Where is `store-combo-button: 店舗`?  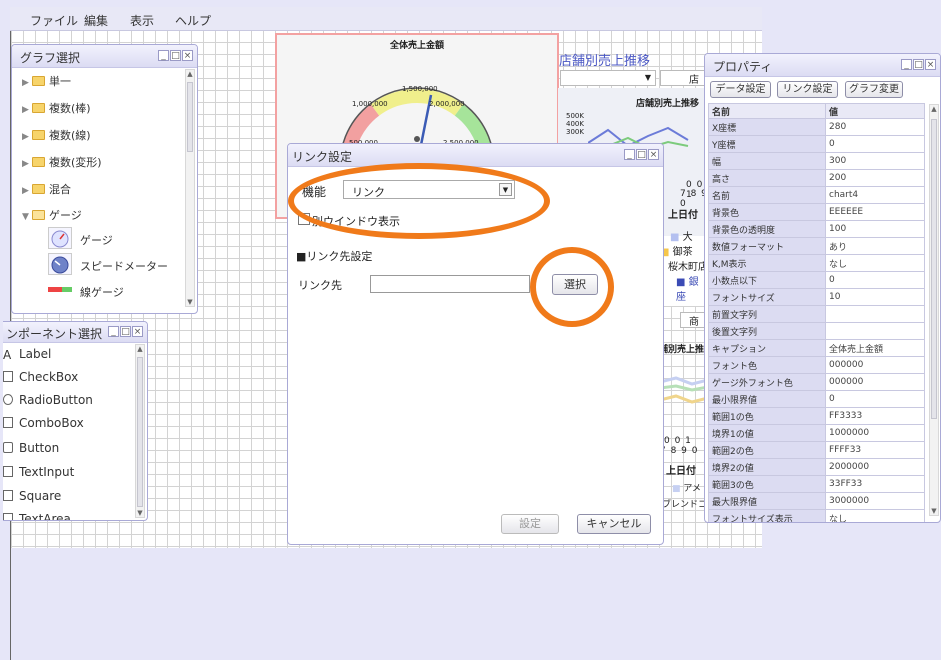
store-combo-button: 店舗 is located at coordinates (684, 85).